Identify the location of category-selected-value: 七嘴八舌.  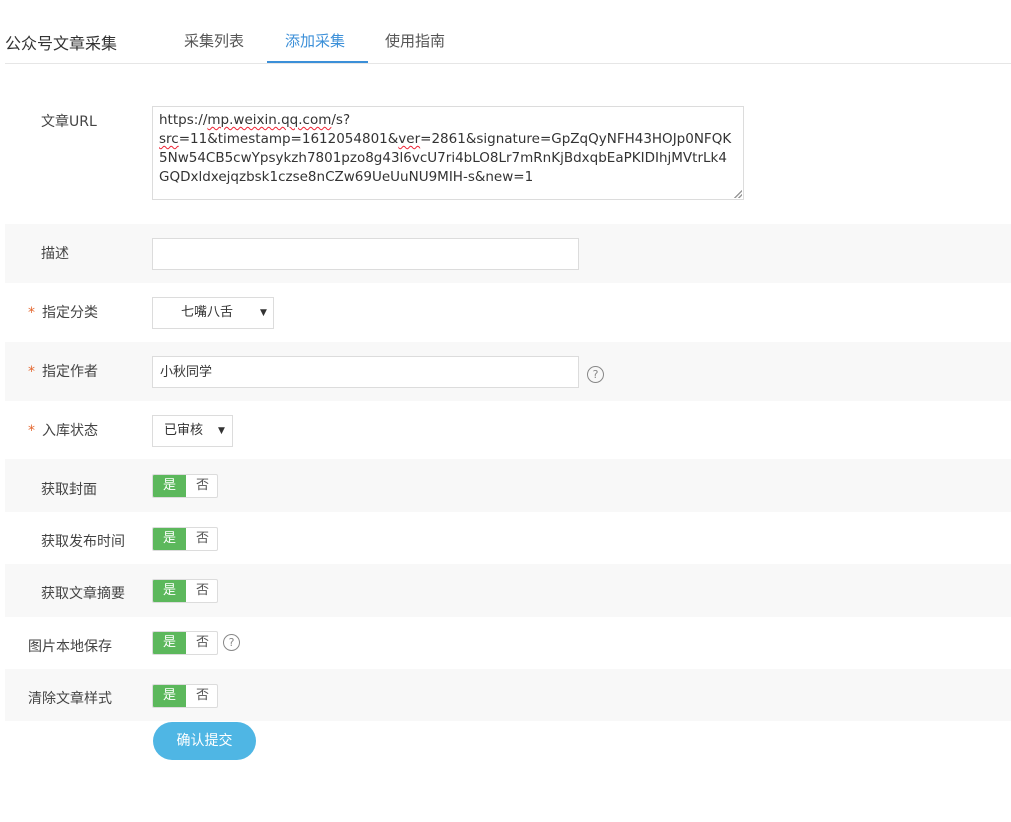
(207, 312).